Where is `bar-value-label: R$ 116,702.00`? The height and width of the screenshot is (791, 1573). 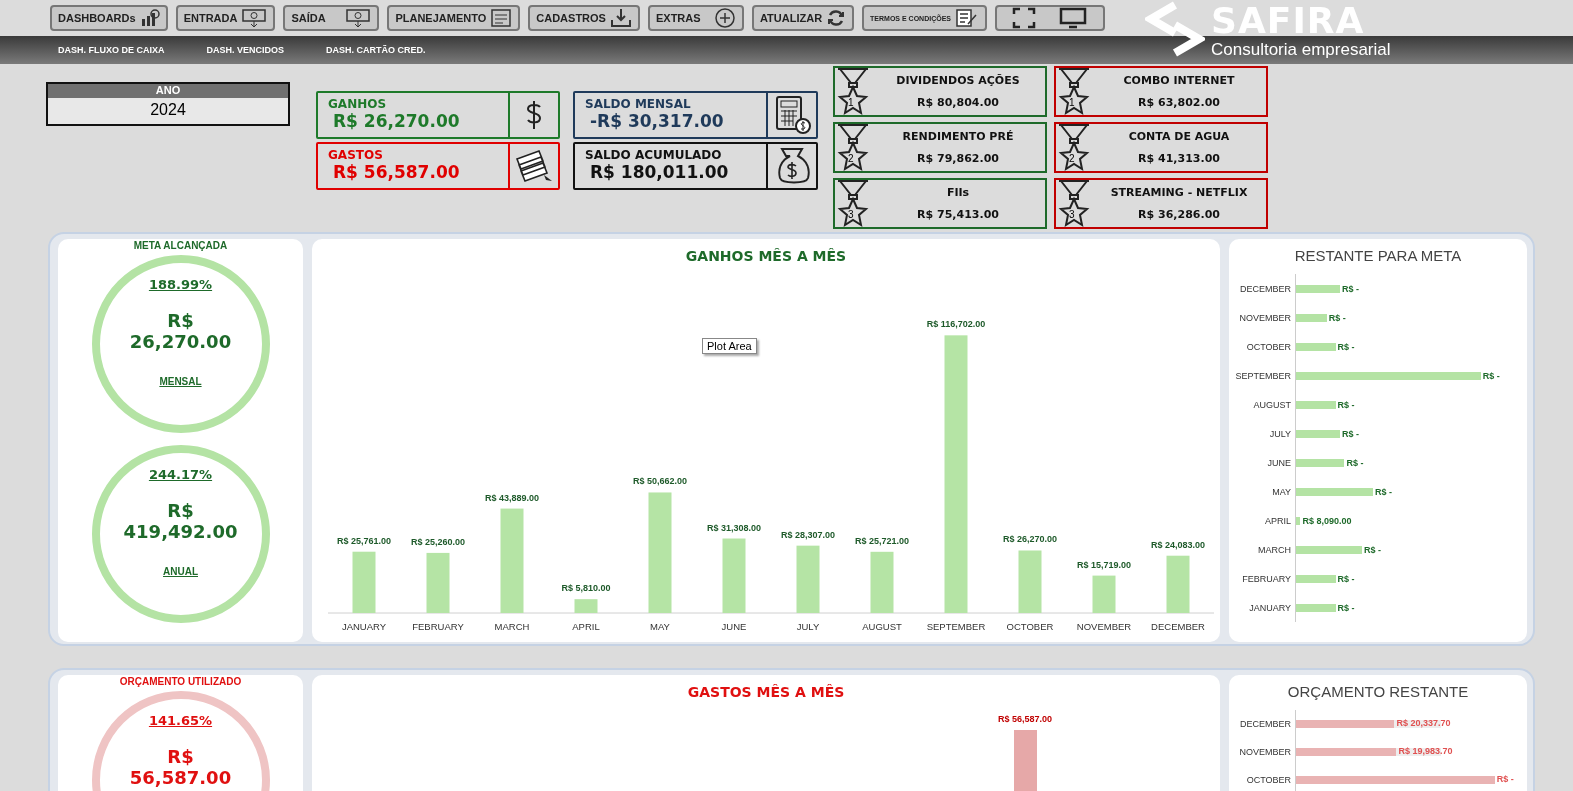 bar-value-label: R$ 116,702.00 is located at coordinates (956, 324).